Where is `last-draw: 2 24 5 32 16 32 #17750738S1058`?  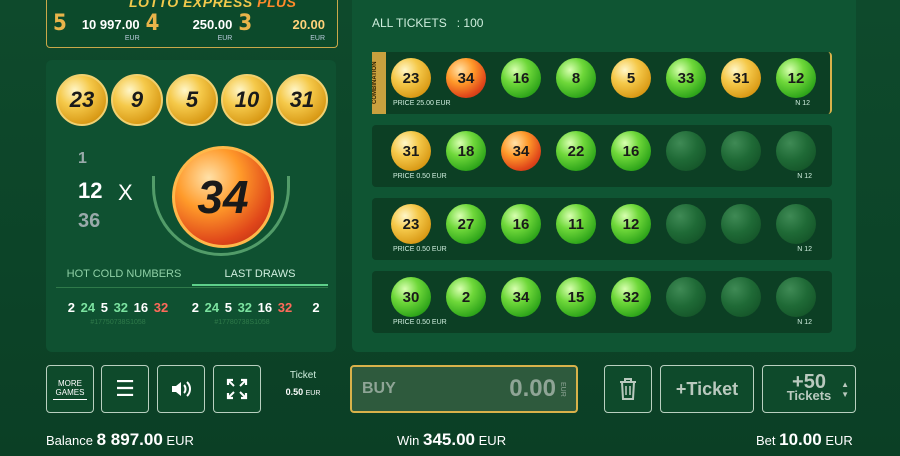
last-draw: 2 24 5 32 16 32 #17750738S1058 is located at coordinates (118, 313).